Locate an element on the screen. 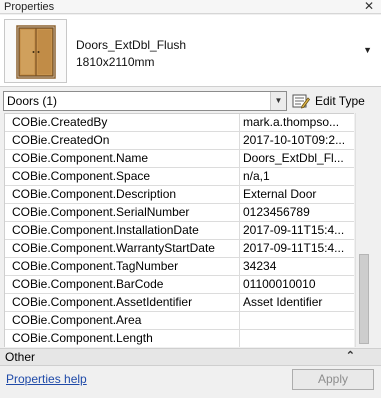 This screenshot has width=381, height=398. property-name: COBie.Component.WarrantyStartDate is located at coordinates (113, 248).